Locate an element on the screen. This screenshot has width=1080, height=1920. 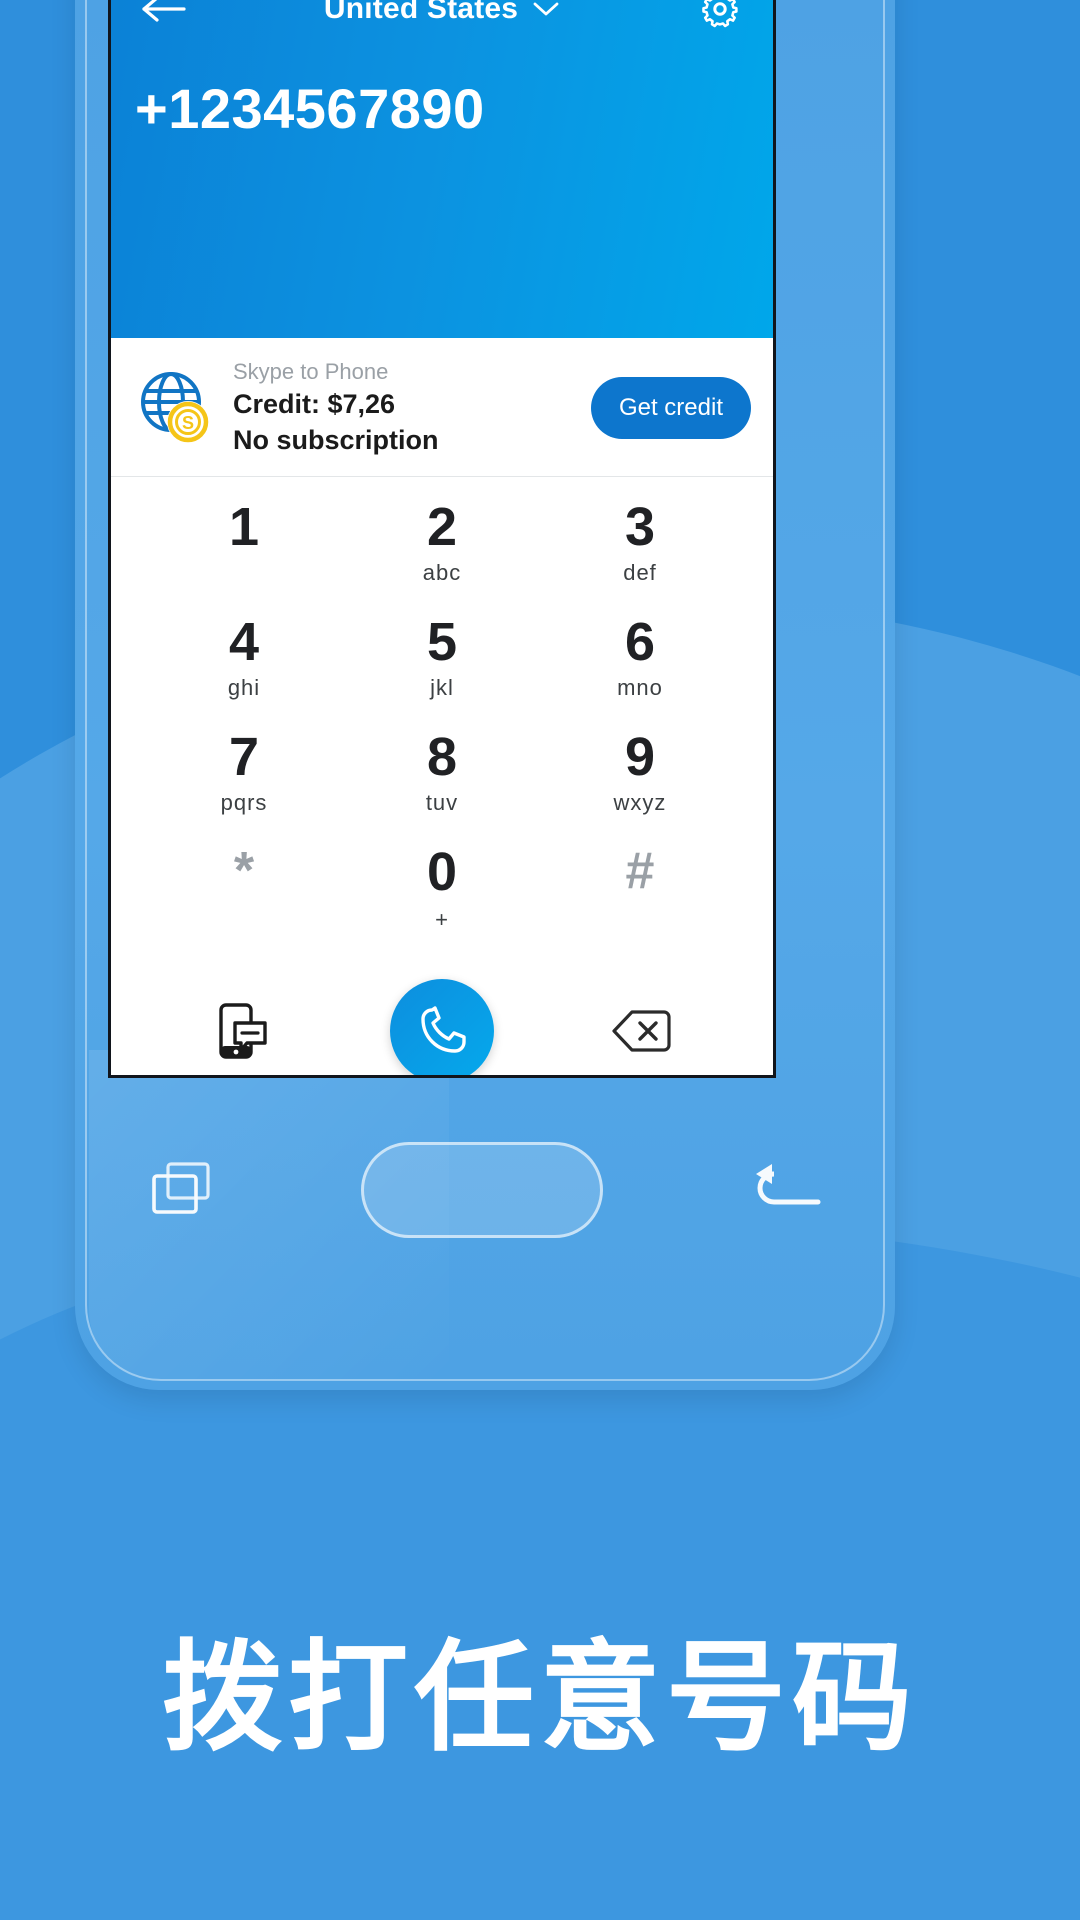
key-5: 5 jkl is located at coordinates (442, 663).